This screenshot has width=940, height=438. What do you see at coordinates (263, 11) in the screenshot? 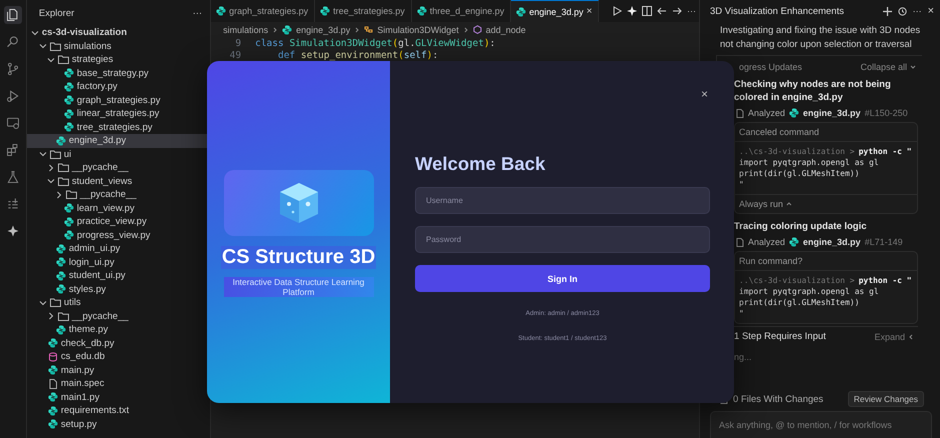
I see `editor-tab: graph_strategies.py` at bounding box center [263, 11].